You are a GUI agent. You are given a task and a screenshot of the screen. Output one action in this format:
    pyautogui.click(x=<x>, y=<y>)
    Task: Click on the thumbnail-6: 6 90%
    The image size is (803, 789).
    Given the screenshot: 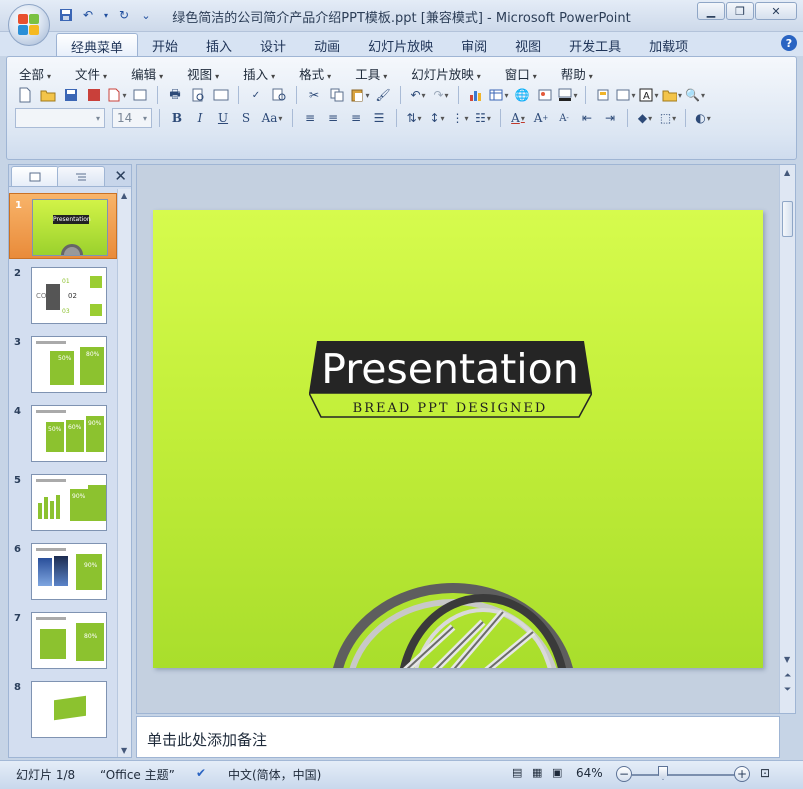 What is the action you would take?
    pyautogui.click(x=63, y=571)
    